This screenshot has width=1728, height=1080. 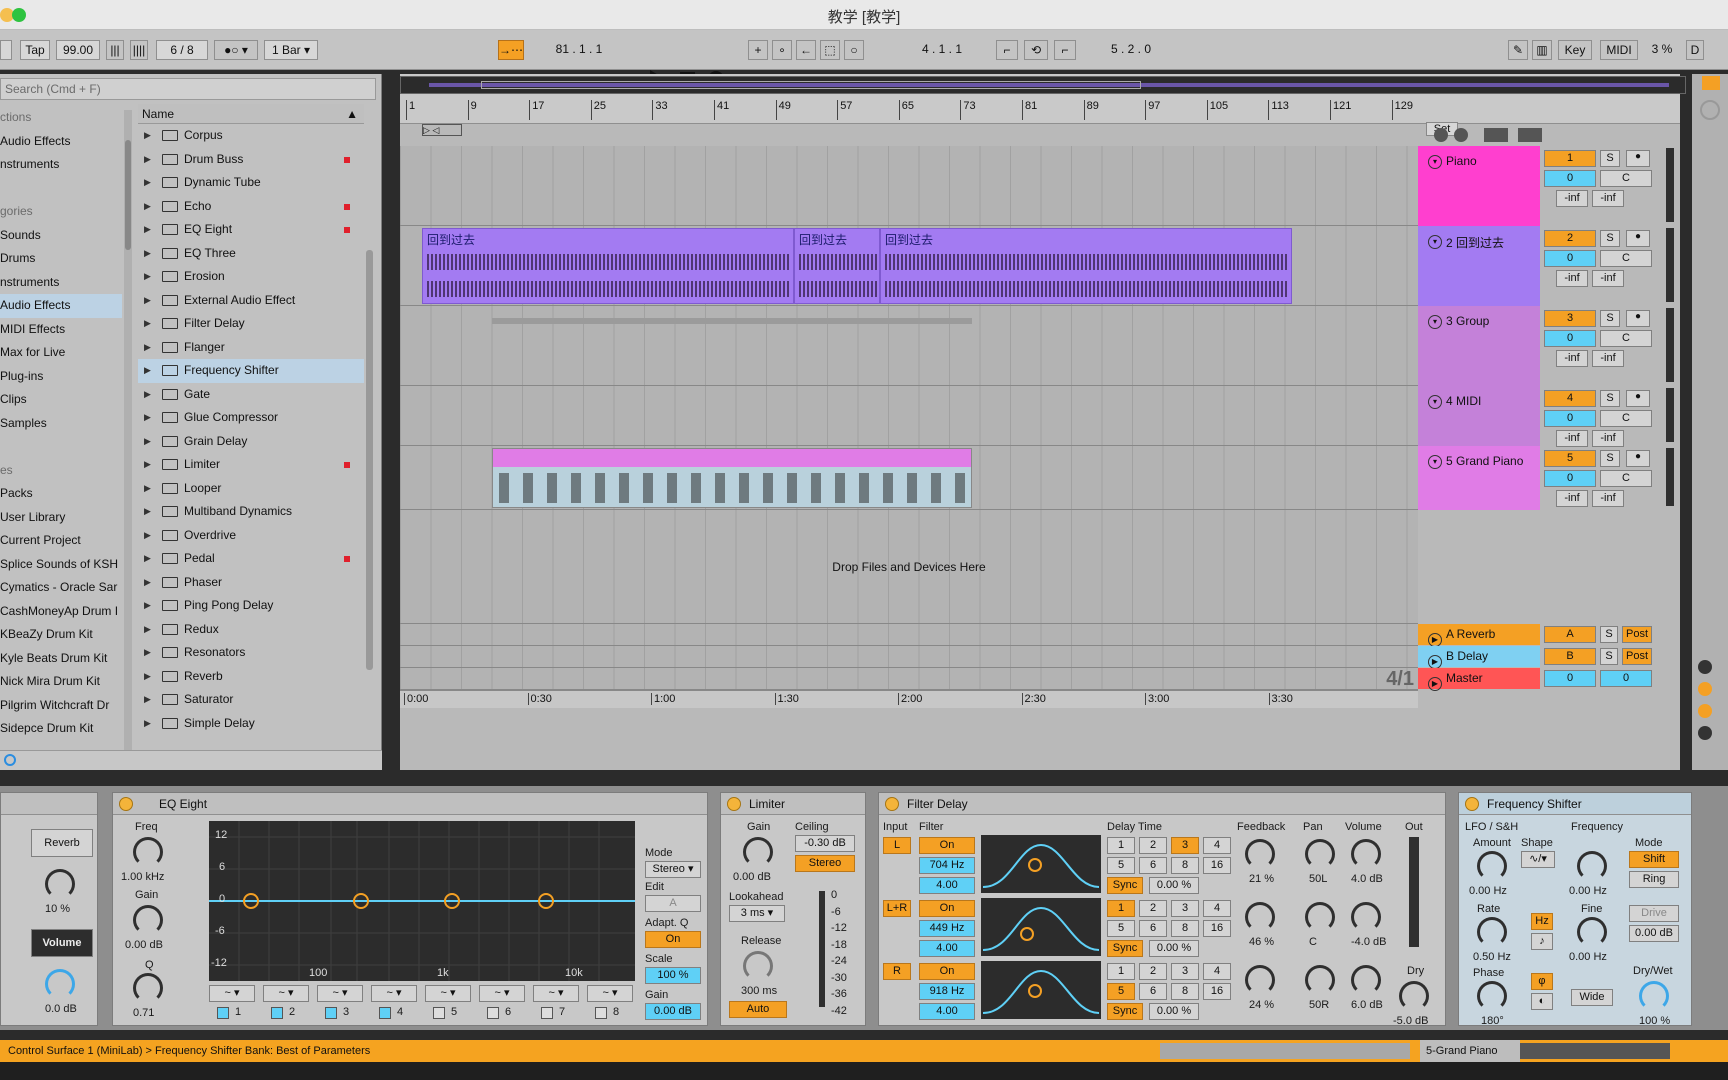 What do you see at coordinates (1570, 656) in the screenshot?
I see `return-activator: B` at bounding box center [1570, 656].